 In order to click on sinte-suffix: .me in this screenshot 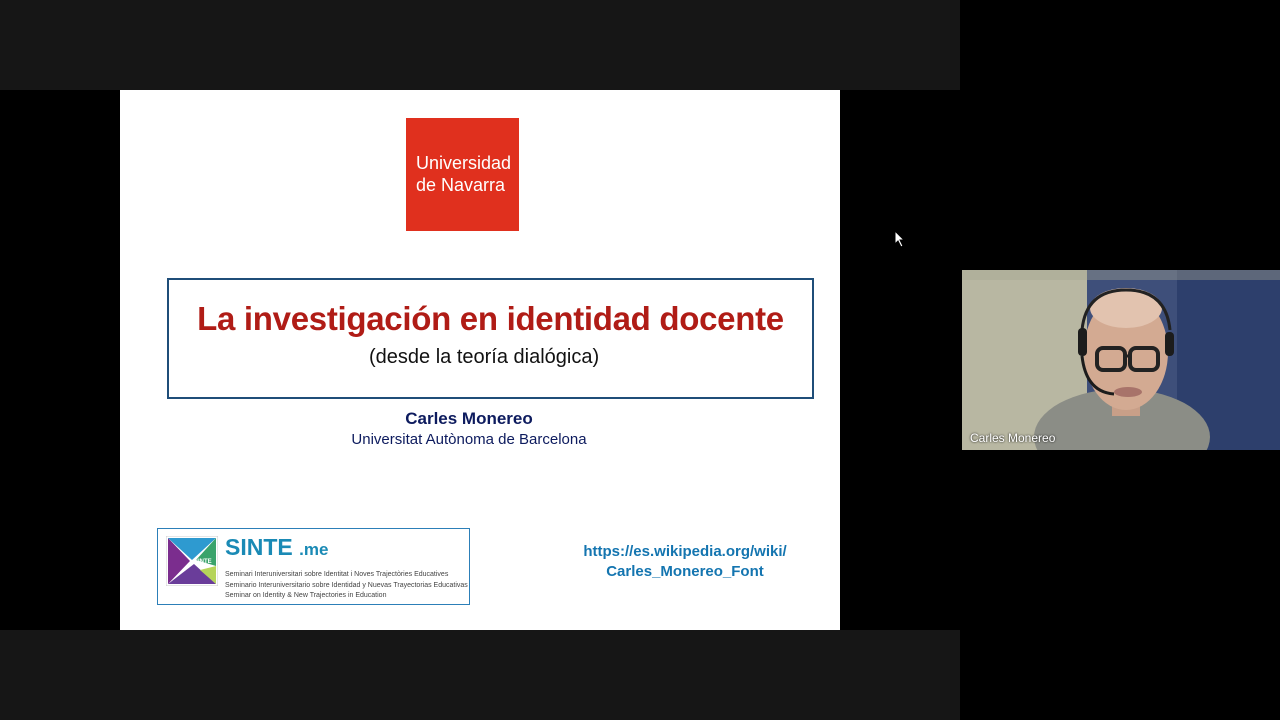, I will do `click(314, 549)`.